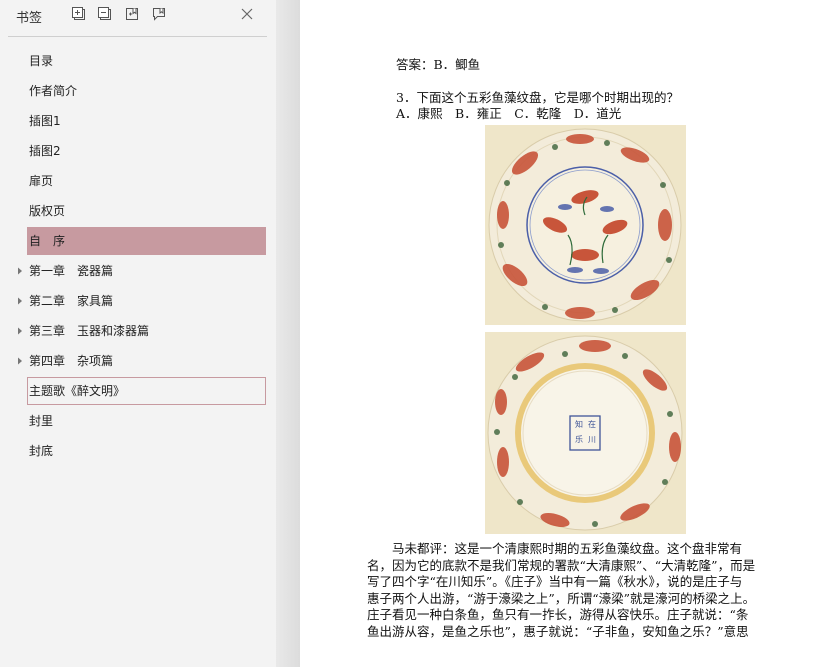 This screenshot has height=667, width=825. I want to click on bookmark-item: 插图1, so click(146, 121).